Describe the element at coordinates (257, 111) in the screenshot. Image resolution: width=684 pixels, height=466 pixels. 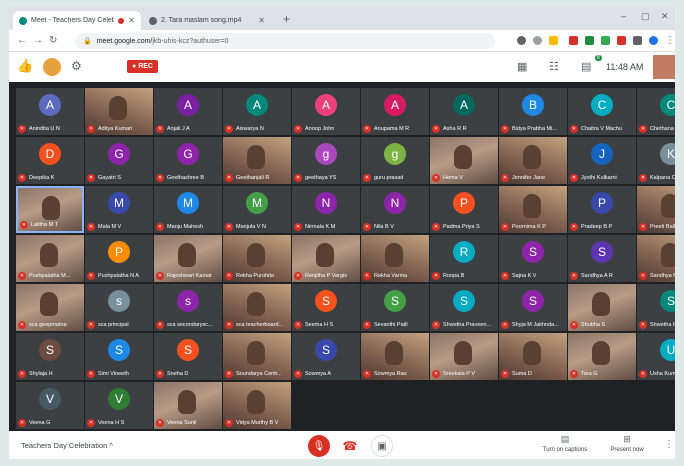
I see `participant-tile: A ✕ Aiswarya N` at that location.